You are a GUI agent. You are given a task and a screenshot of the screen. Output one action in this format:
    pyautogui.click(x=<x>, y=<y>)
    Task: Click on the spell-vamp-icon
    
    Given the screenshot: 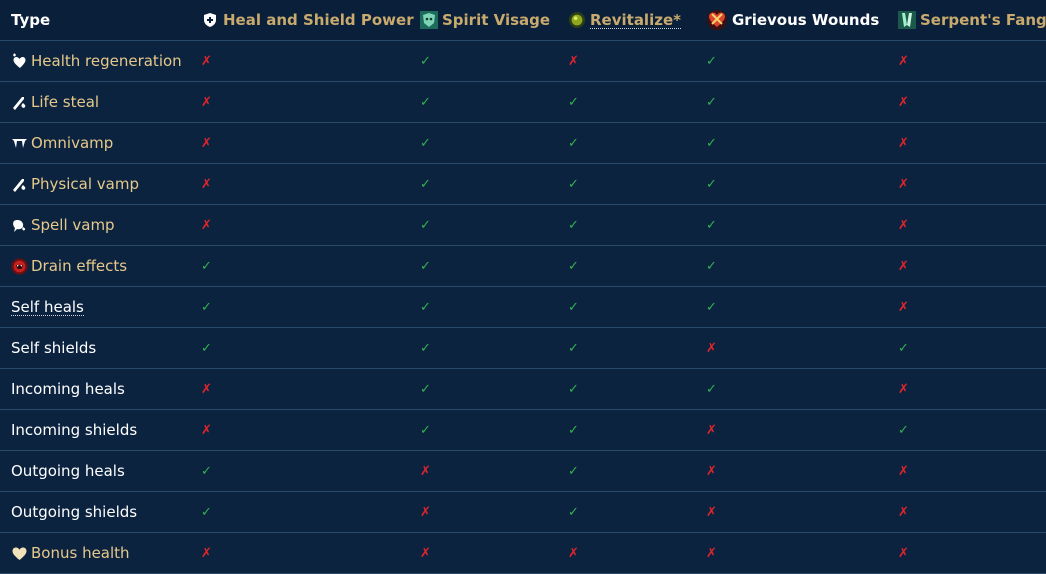 What is the action you would take?
    pyautogui.click(x=19, y=225)
    